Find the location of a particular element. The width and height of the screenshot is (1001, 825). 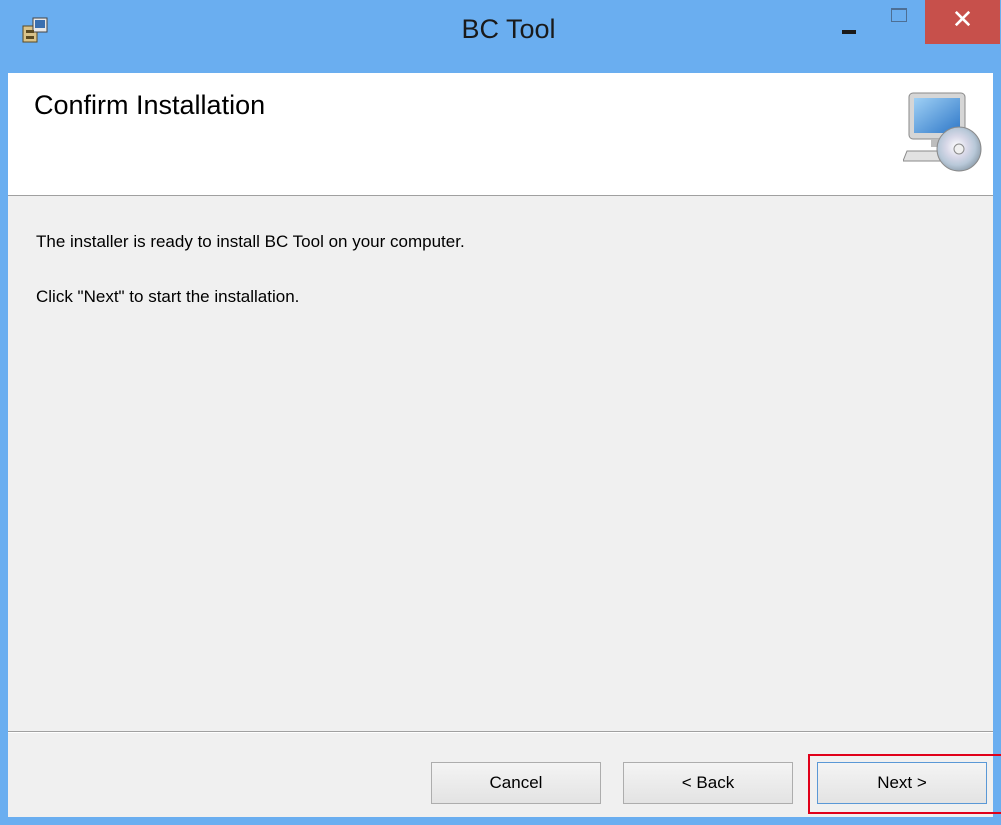

back-button: < Back is located at coordinates (708, 783).